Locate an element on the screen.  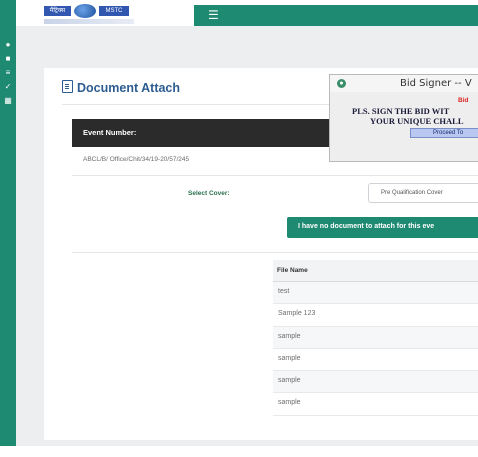
top-navbar: ☰ is located at coordinates (336, 15).